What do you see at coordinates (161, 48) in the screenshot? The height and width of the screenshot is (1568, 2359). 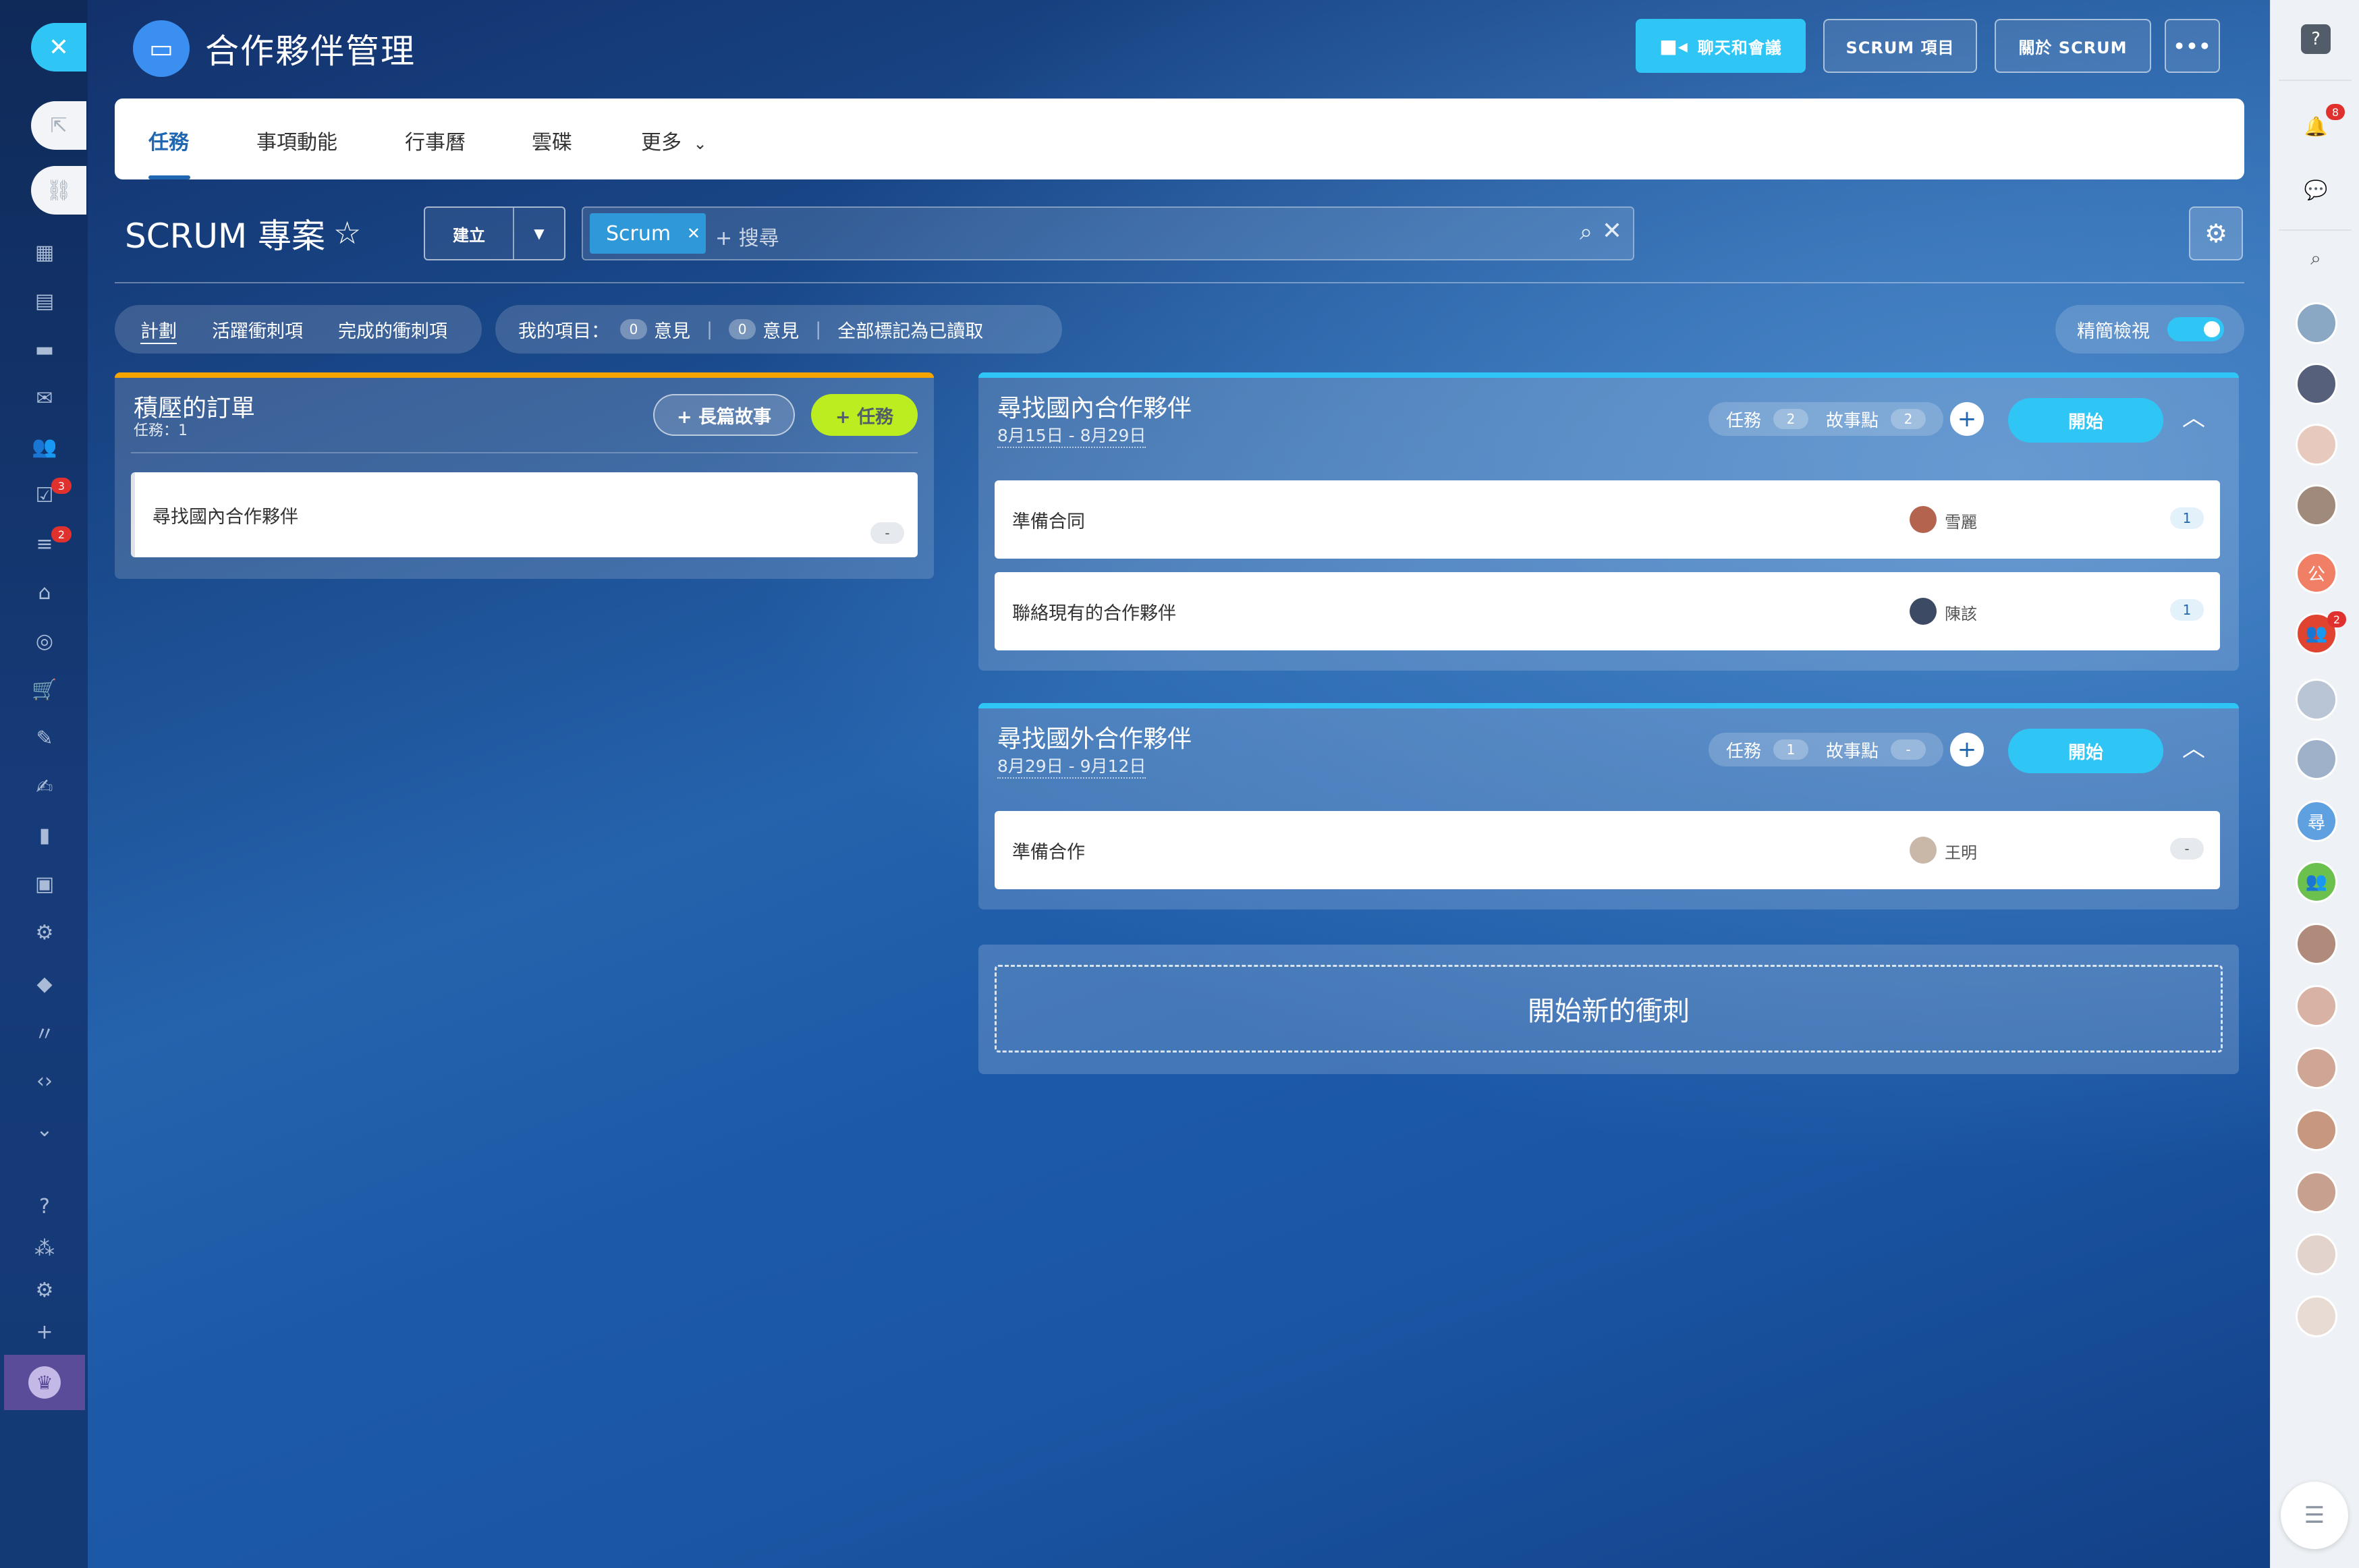 I see `folder-icon: ▭` at bounding box center [161, 48].